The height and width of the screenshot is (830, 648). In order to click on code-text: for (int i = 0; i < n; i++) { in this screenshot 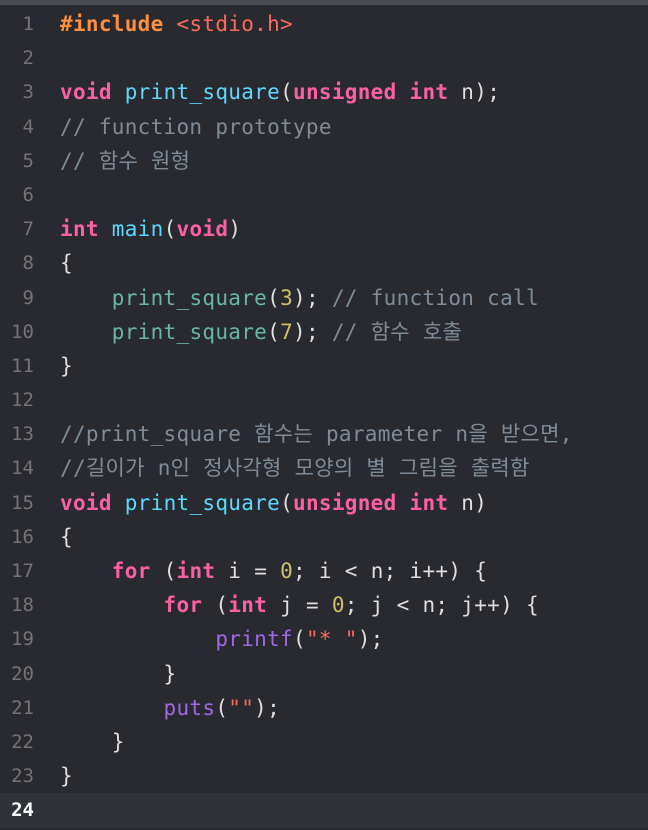, I will do `click(273, 571)`.